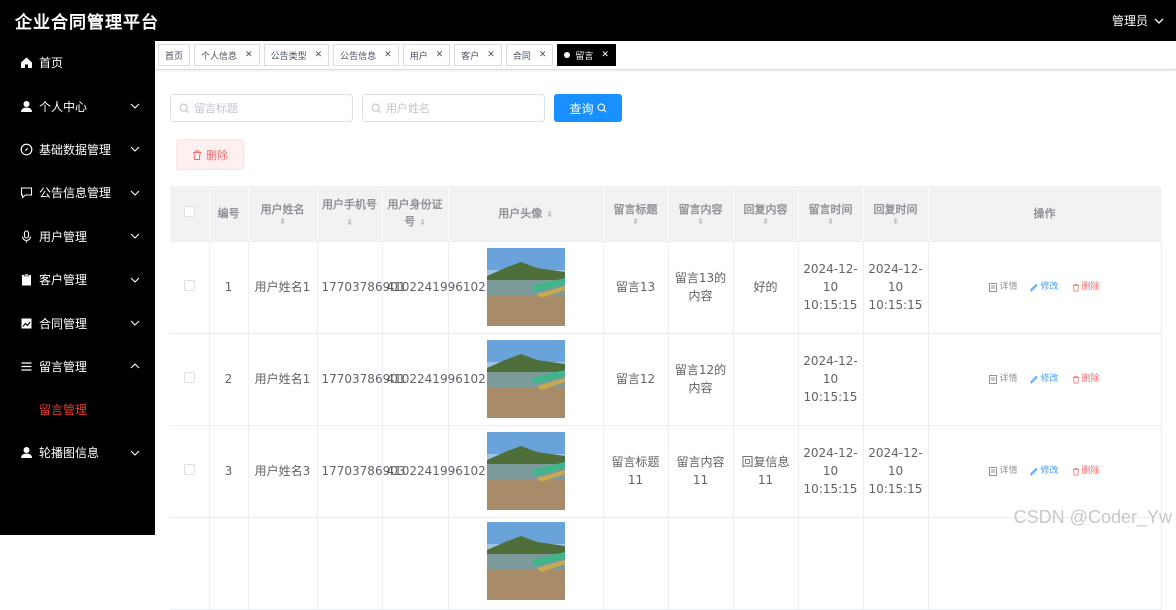  I want to click on select-all-cell, so click(190, 214).